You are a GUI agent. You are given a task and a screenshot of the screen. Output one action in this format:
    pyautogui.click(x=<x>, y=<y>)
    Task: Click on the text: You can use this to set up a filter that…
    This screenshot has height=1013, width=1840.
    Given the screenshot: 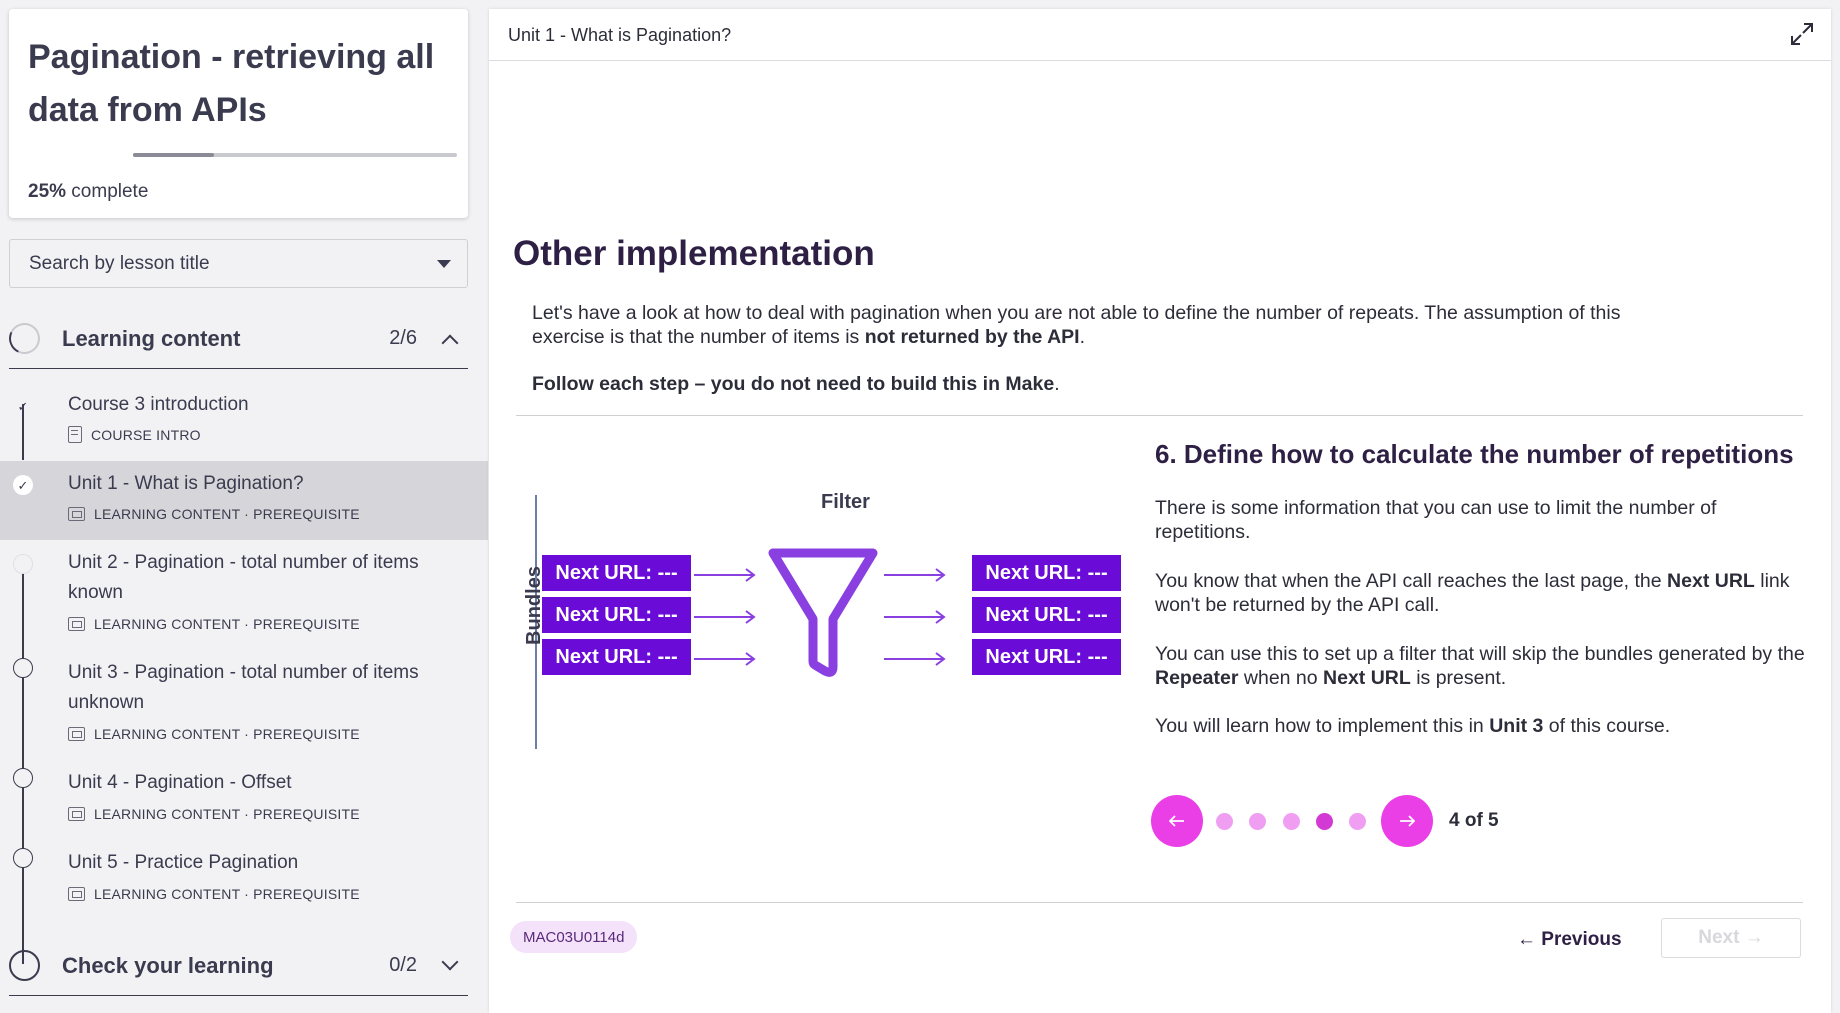 What is the action you would take?
    pyautogui.click(x=1480, y=654)
    